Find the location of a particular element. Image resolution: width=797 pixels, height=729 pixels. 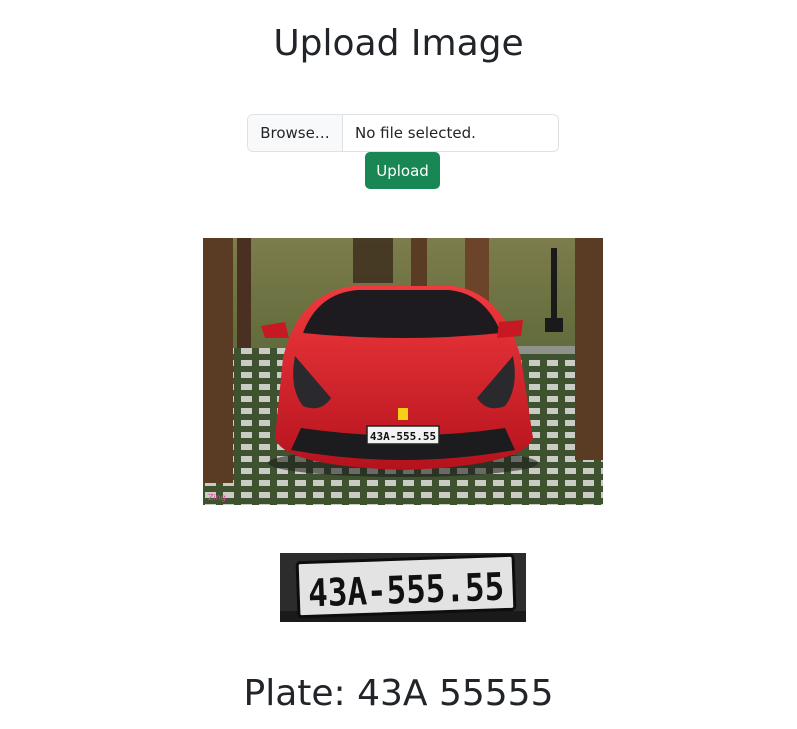

cropped-plate-image: 43A-555.55 is located at coordinates (403, 587).